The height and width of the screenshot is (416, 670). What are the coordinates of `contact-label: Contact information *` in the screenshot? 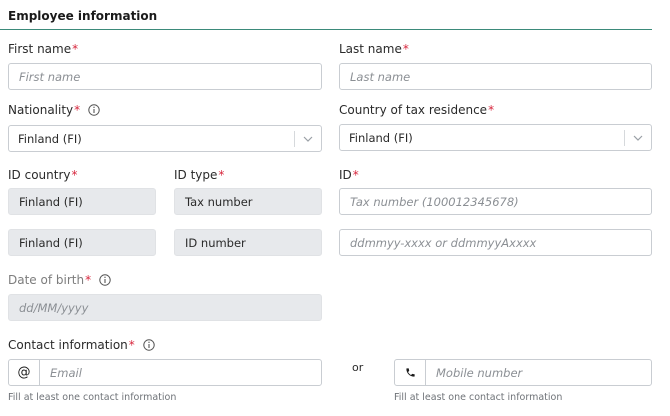 It's located at (81, 345).